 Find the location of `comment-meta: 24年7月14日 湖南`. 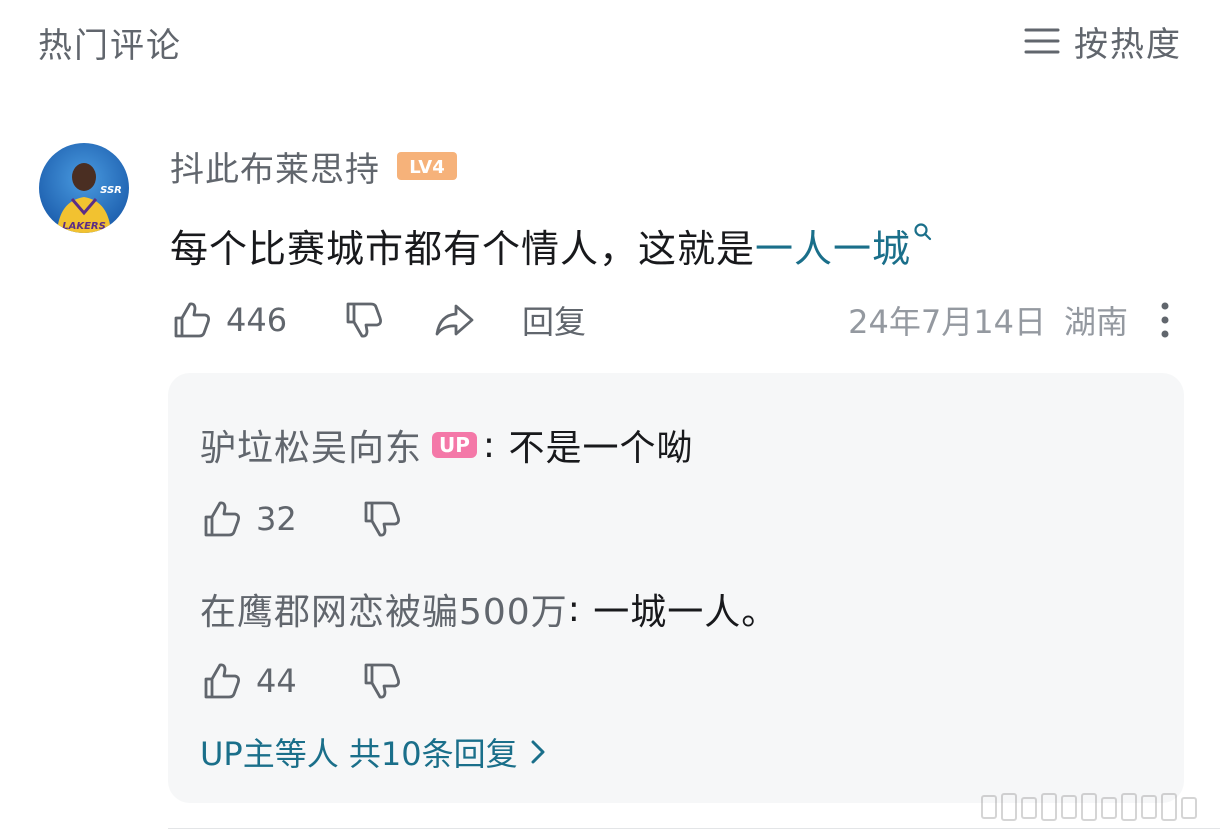

comment-meta: 24年7月14日 湖南 is located at coordinates (988, 320).